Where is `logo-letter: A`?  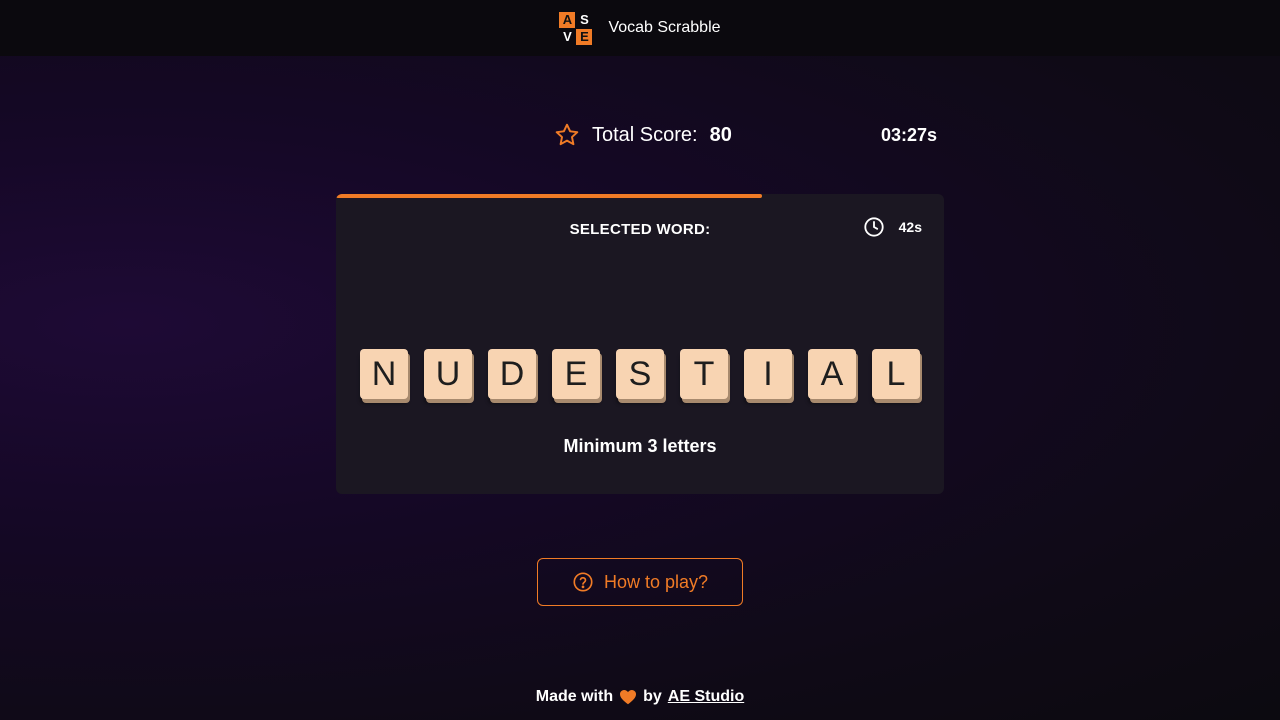 logo-letter: A is located at coordinates (567, 19).